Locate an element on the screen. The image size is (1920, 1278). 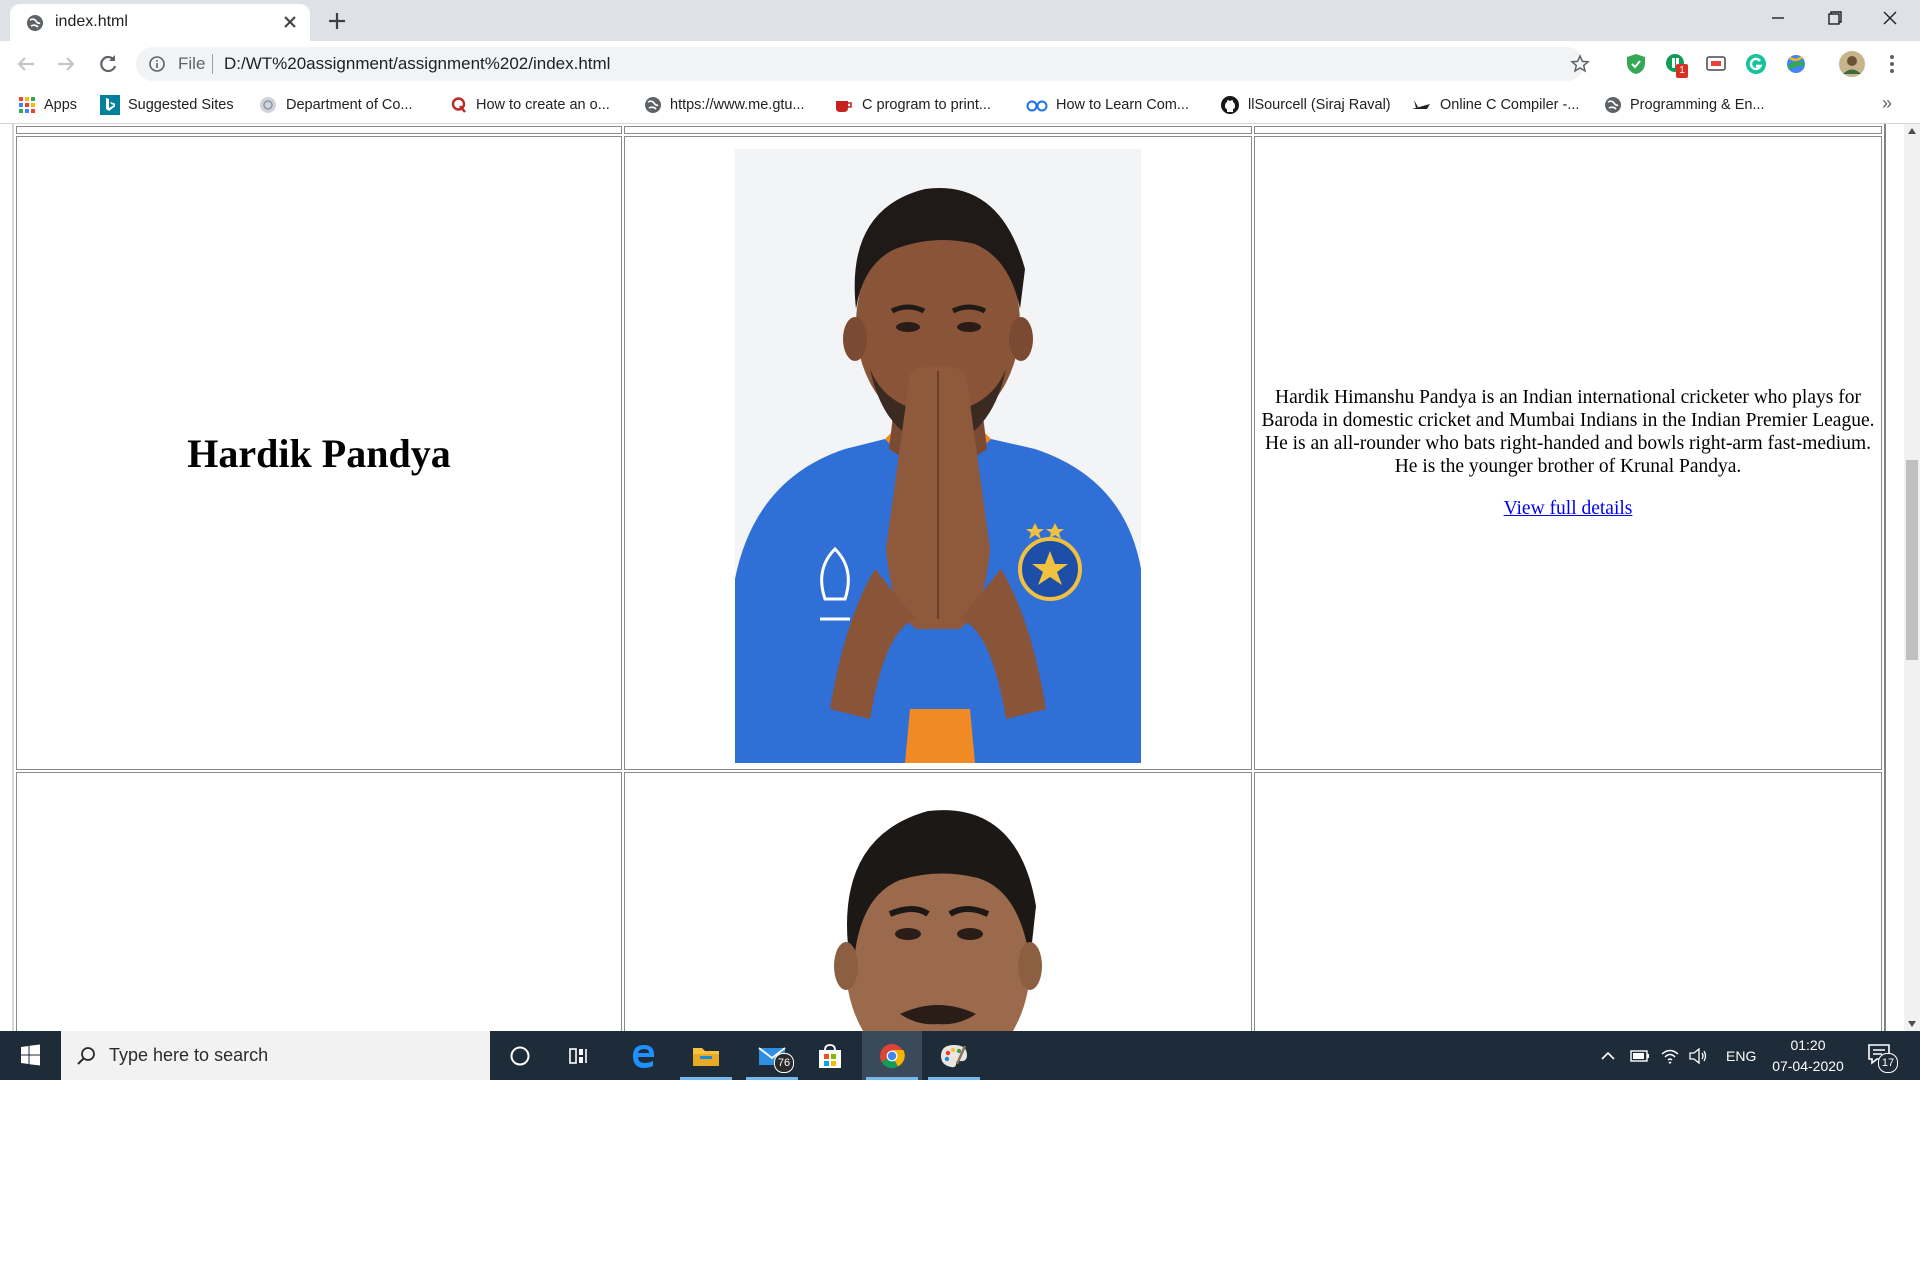
cast-extension-icon is located at coordinates (1716, 64).